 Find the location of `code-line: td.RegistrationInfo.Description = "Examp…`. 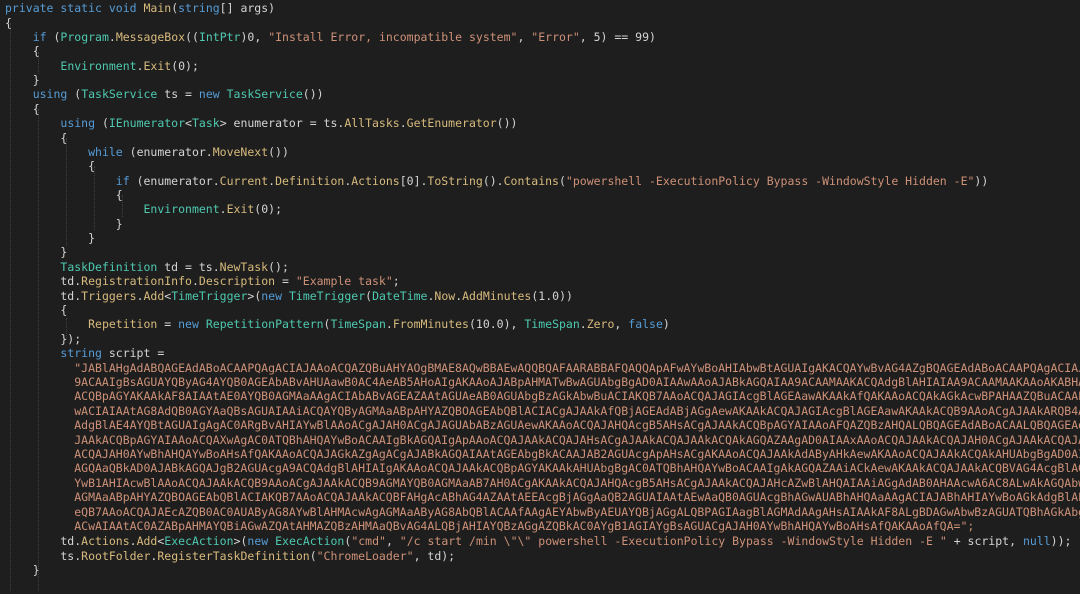

code-line: td.RegistrationInfo.Description = "Examp… is located at coordinates (202, 281).